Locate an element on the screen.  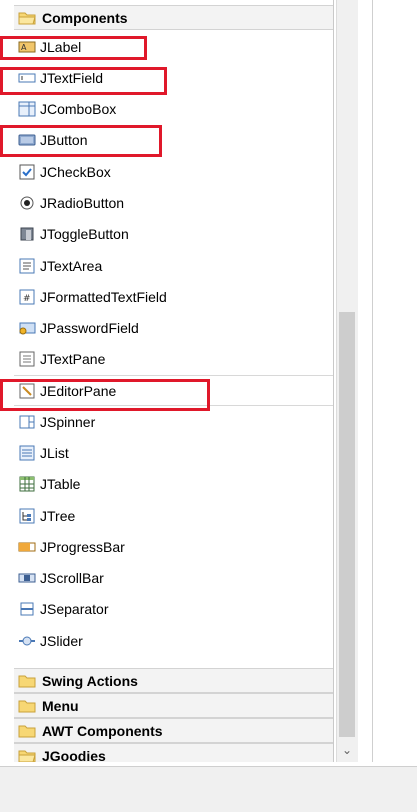
jcheckbox-icon is located at coordinates (27, 172).